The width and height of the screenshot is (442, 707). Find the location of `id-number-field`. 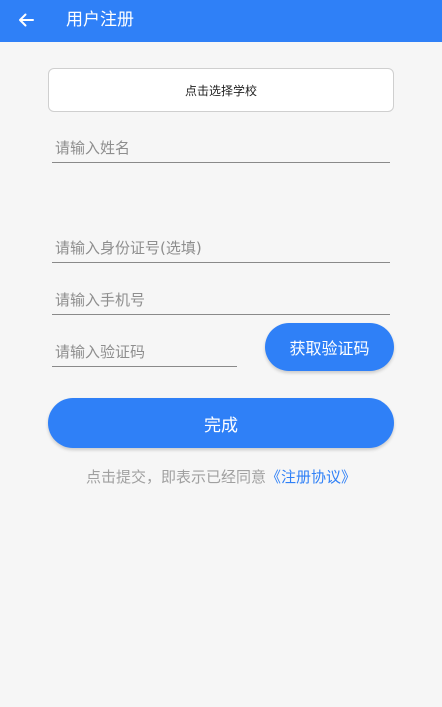

id-number-field is located at coordinates (221, 248).